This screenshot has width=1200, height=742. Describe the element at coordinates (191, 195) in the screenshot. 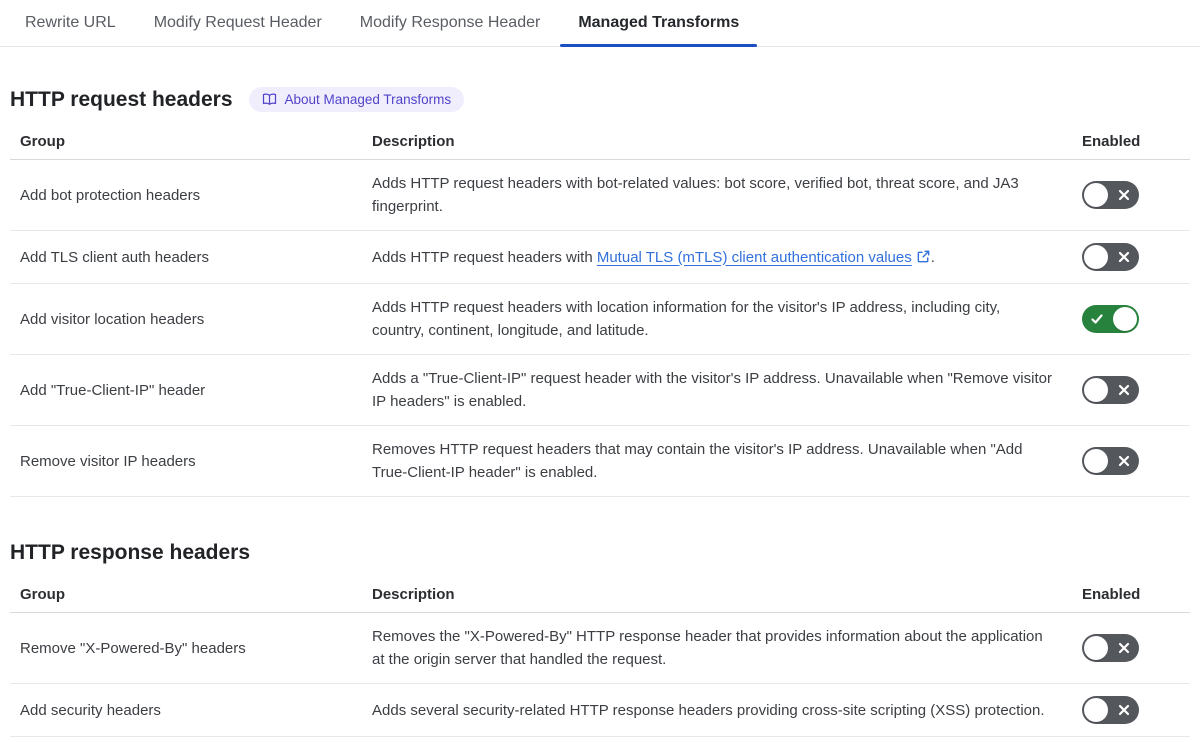

I see `row-group: Add bot protection headers` at that location.